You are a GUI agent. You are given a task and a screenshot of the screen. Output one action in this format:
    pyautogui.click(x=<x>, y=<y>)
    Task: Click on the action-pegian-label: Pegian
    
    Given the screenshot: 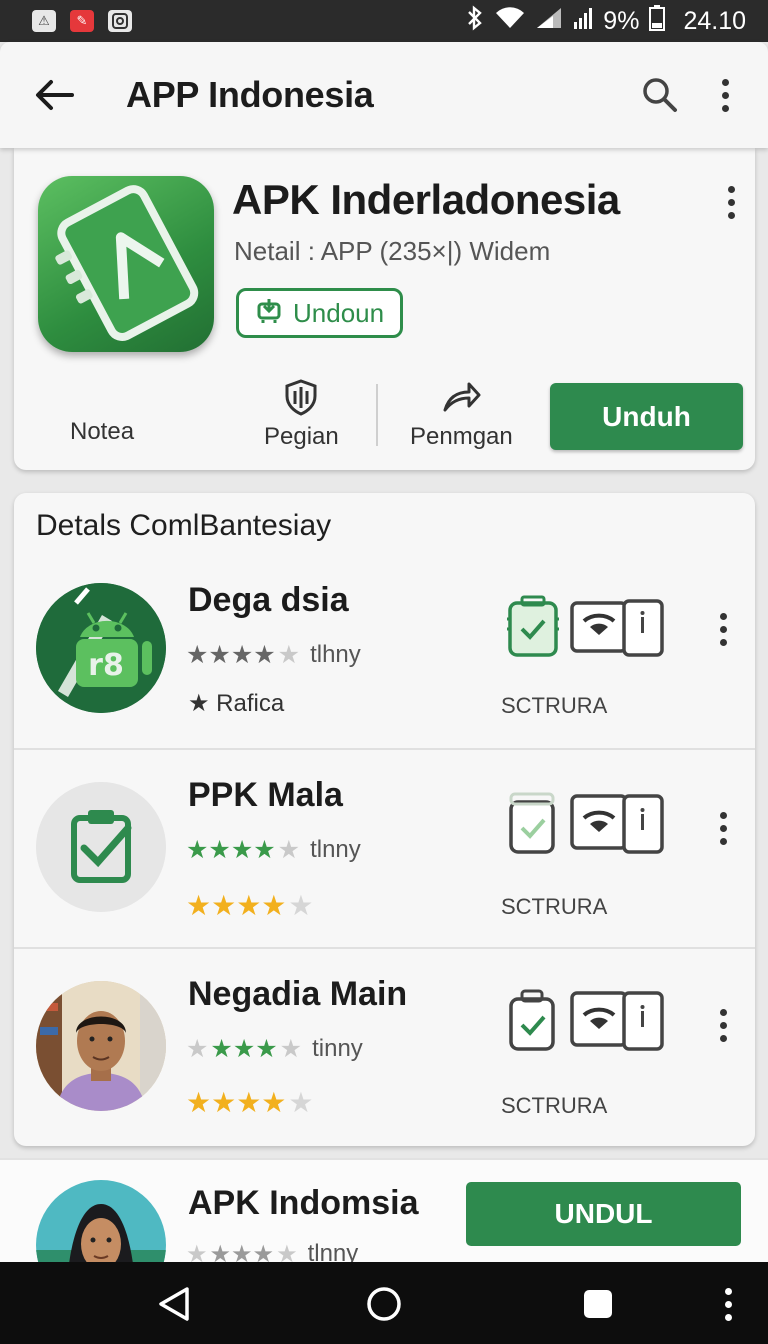 What is the action you would take?
    pyautogui.click(x=301, y=436)
    